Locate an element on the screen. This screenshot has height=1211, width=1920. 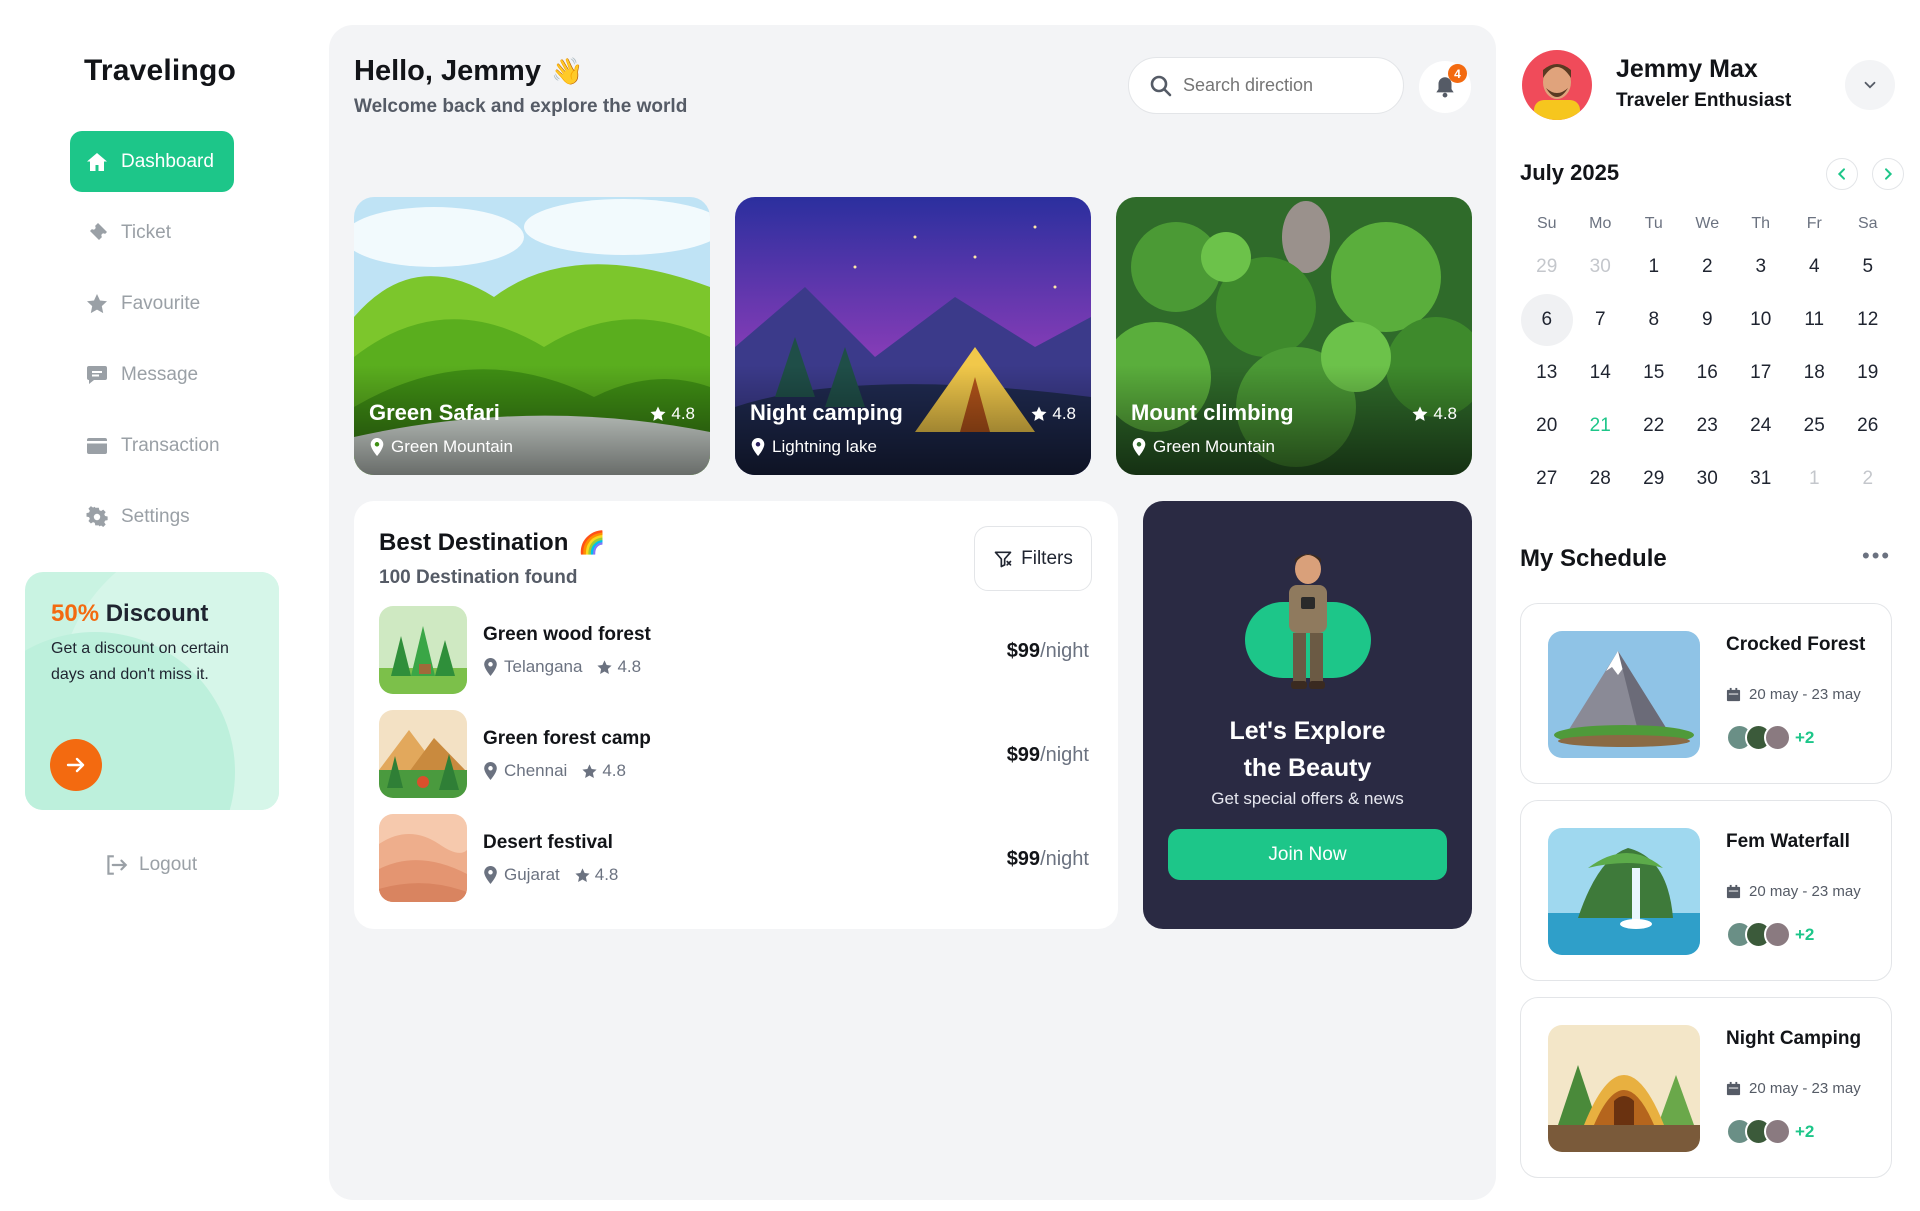
destination-thumbnail is located at coordinates (423, 858).